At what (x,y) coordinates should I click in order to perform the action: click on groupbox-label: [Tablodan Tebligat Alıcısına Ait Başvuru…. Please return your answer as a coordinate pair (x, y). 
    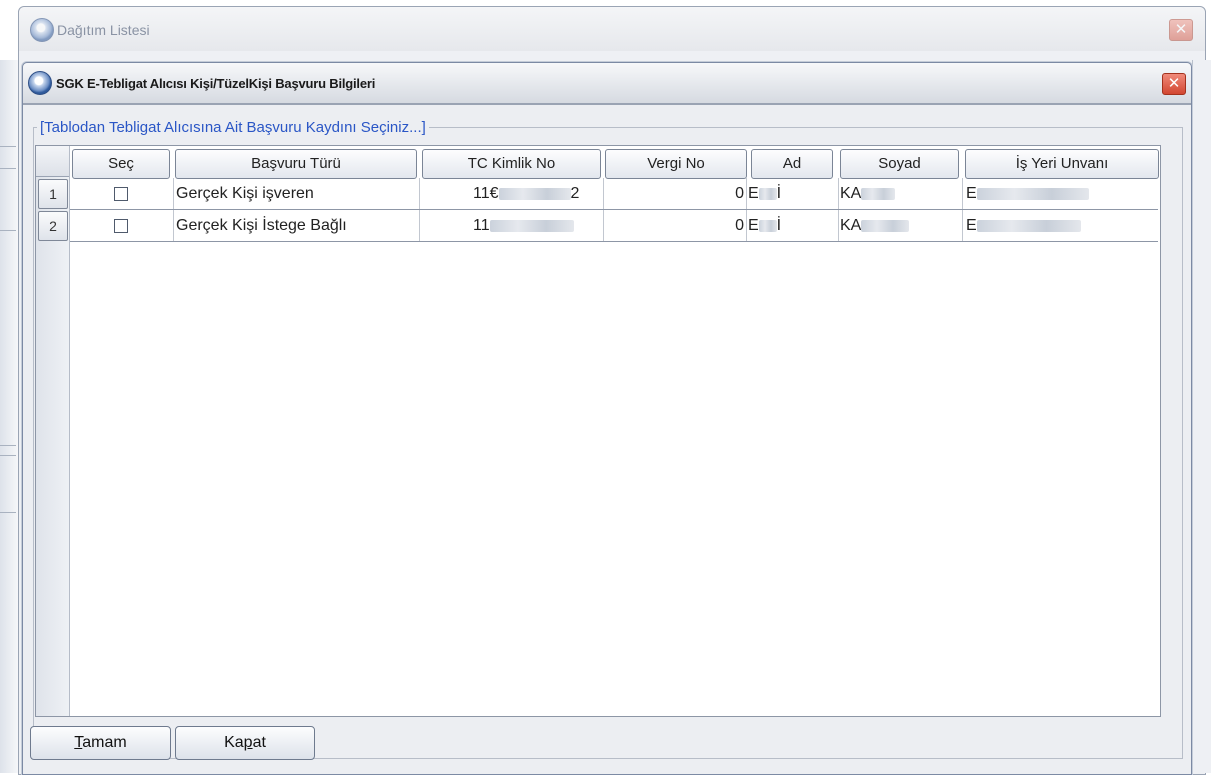
    Looking at the image, I should click on (233, 127).